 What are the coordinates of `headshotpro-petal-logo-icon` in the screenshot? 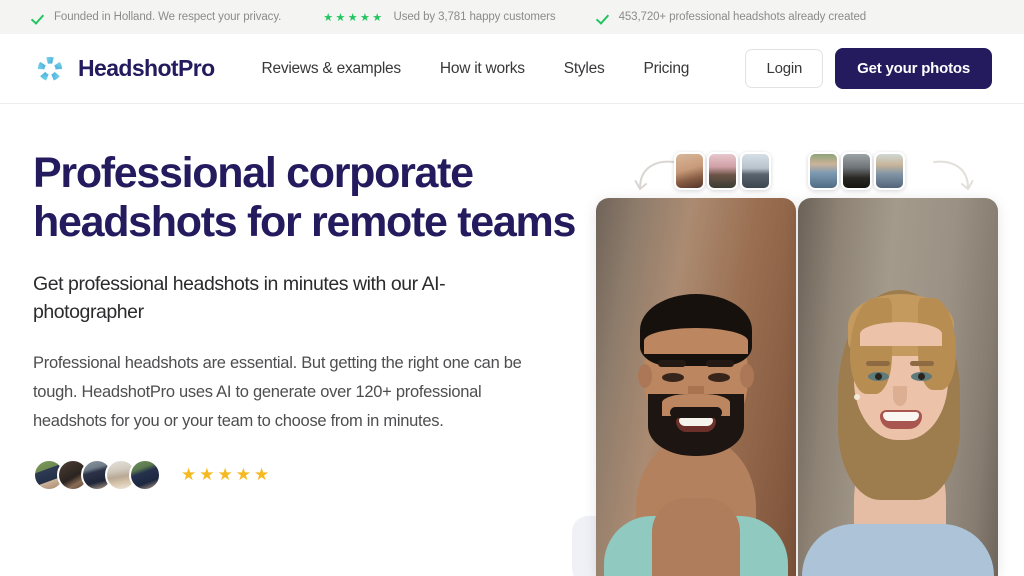 It's located at (50, 68).